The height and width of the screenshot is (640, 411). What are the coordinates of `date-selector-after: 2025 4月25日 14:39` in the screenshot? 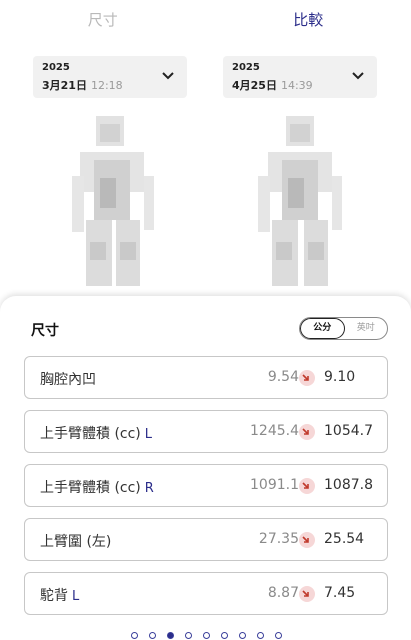 It's located at (300, 77).